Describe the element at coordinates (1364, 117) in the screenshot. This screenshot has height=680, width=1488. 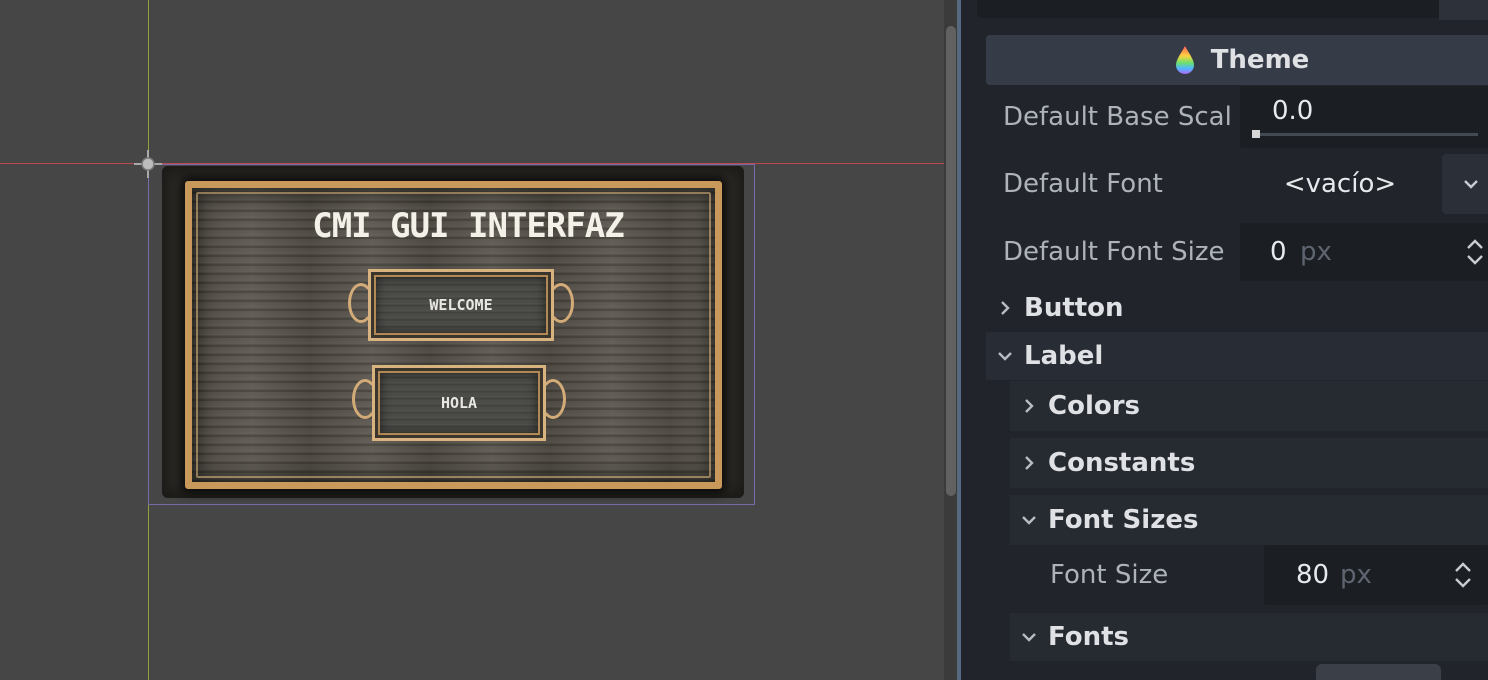
I see `default-base-scale-slider: 0.0` at that location.